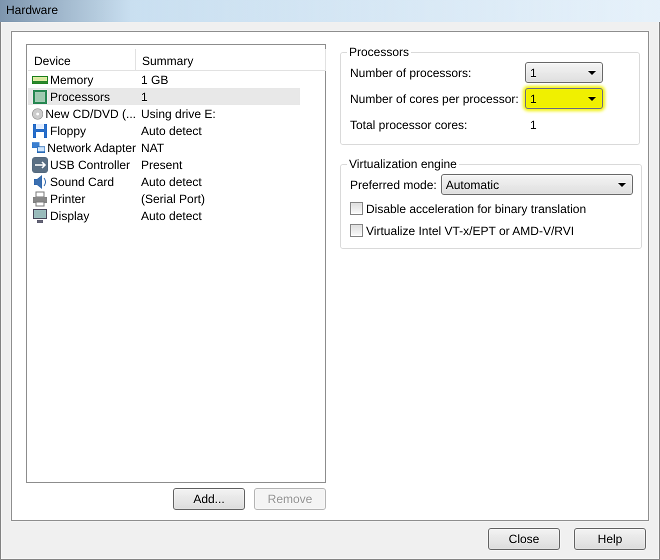 This screenshot has height=560, width=660. I want to click on monitor-icon, so click(40, 216).